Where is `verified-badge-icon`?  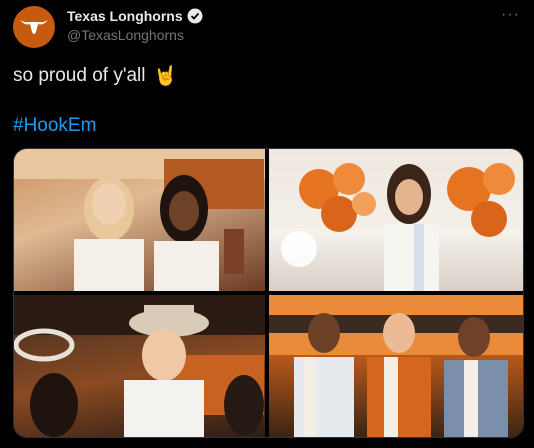
verified-badge-icon is located at coordinates (195, 16).